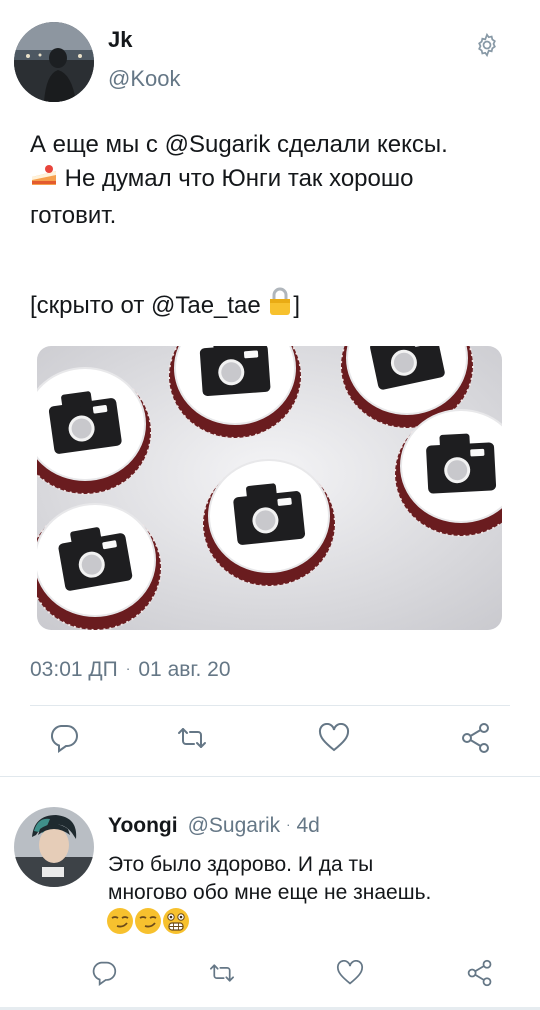 This screenshot has width=540, height=1010. Describe the element at coordinates (74, 669) in the screenshot. I see `tweet-time: 03:01 ДП` at that location.